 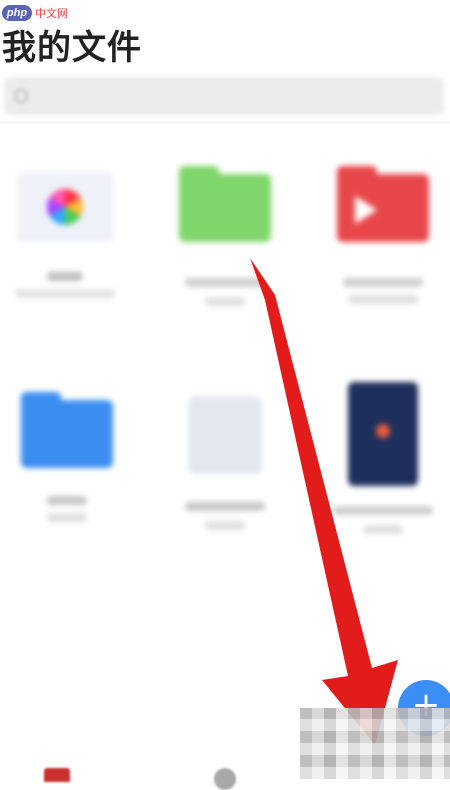 I want to click on files-tab-icon, so click(x=57, y=775).